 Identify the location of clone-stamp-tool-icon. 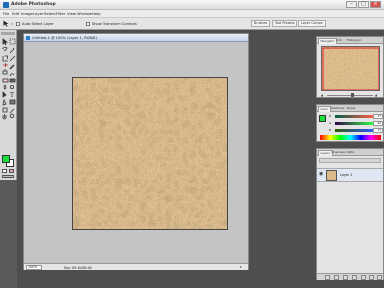
(5, 72).